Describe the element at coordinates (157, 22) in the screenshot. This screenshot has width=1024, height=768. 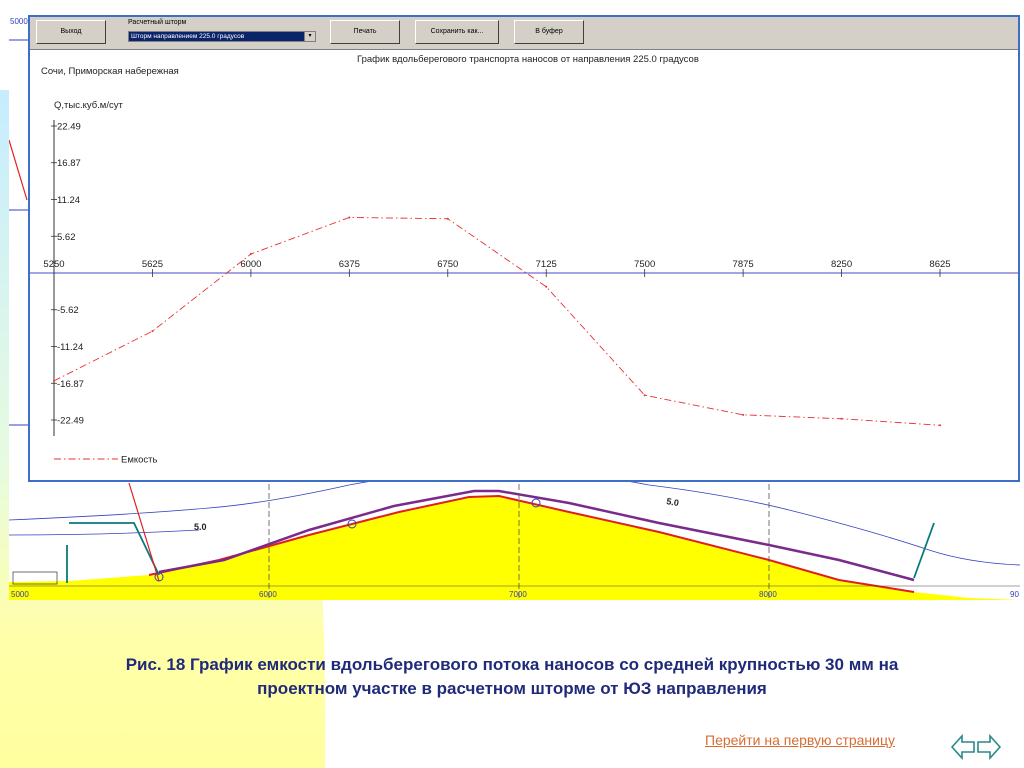
I see `storm-label: Расчетный шторм` at that location.